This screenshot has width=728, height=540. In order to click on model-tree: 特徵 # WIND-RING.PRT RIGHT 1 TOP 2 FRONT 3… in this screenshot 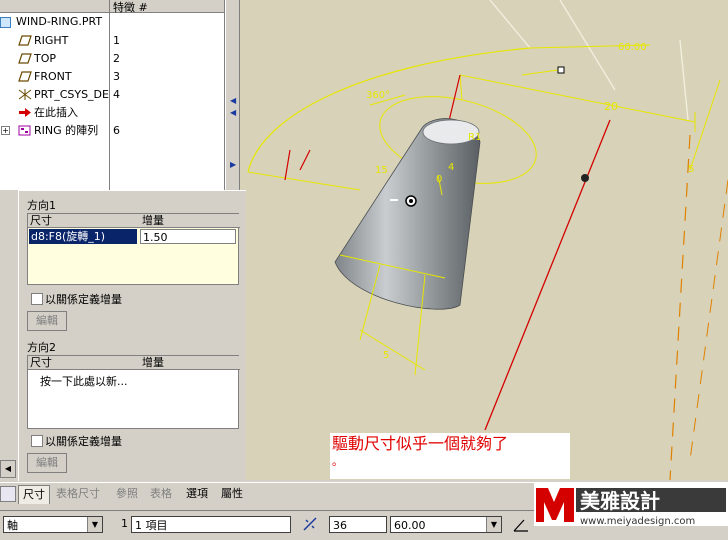, I will do `click(112, 95)`.